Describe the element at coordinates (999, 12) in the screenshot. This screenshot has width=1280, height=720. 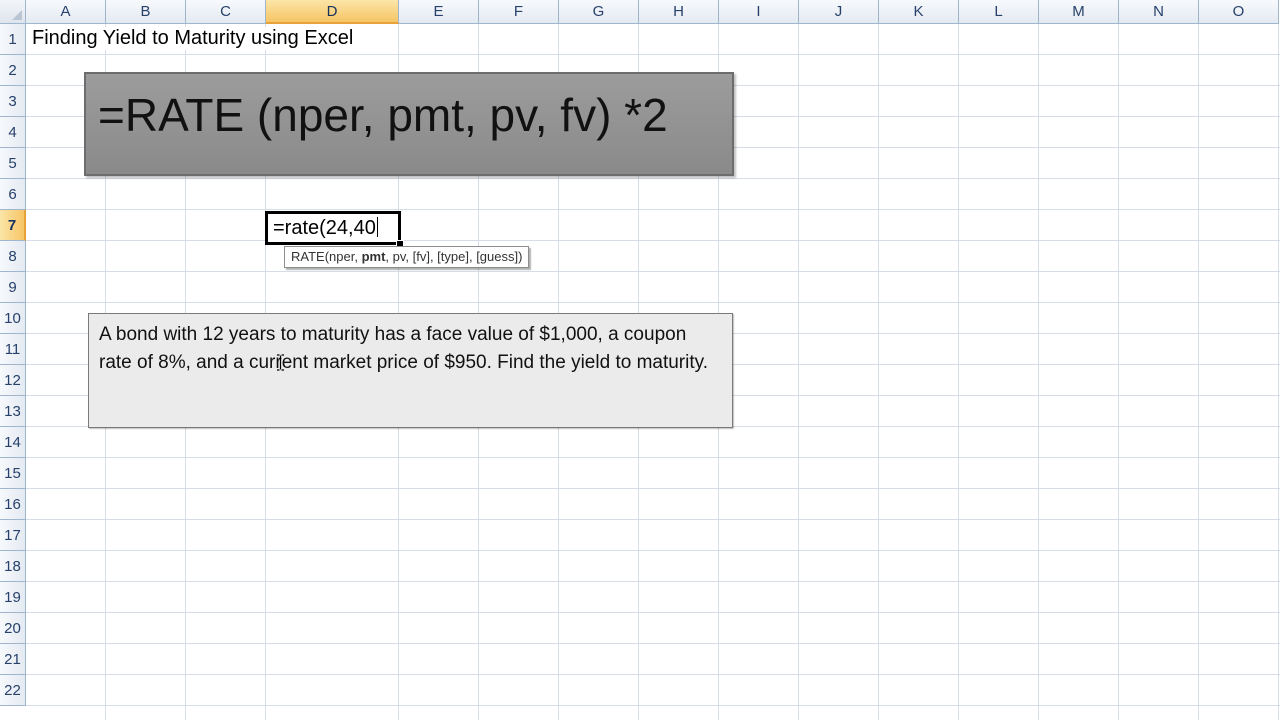
I see `column-header-l: L` at that location.